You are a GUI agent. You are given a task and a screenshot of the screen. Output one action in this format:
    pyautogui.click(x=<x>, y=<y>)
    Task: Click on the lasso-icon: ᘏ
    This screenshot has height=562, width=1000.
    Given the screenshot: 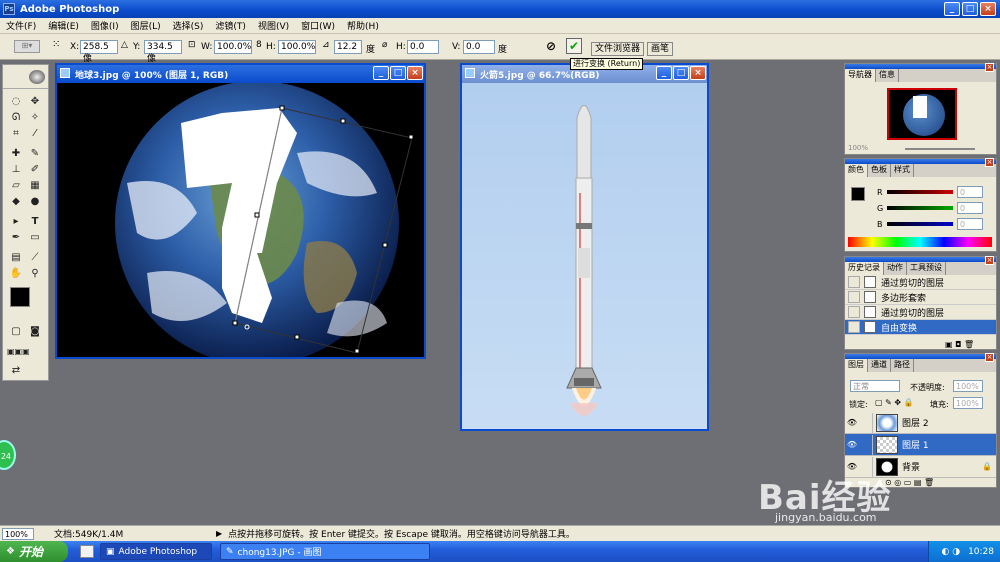 What is the action you would take?
    pyautogui.click(x=16, y=118)
    